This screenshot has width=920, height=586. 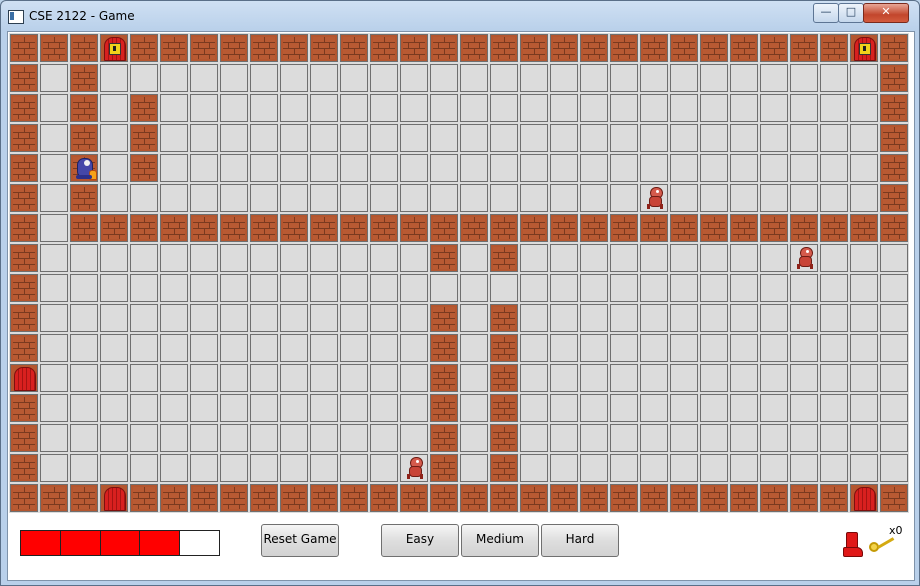 What do you see at coordinates (415, 468) in the screenshot?
I see `enemy-character-icon` at bounding box center [415, 468].